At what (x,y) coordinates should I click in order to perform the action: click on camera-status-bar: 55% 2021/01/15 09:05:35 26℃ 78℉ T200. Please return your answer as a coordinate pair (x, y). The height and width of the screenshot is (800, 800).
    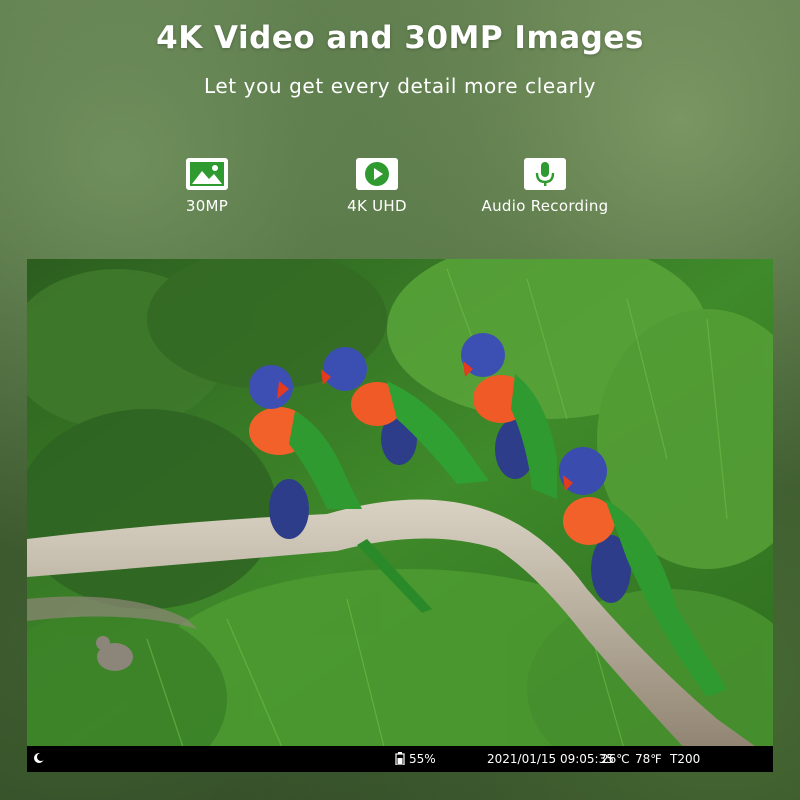
    Looking at the image, I should click on (400, 759).